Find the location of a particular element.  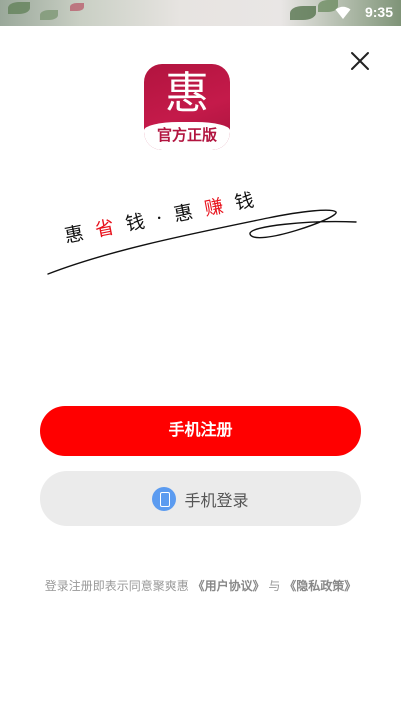

close-icon is located at coordinates (360, 61).